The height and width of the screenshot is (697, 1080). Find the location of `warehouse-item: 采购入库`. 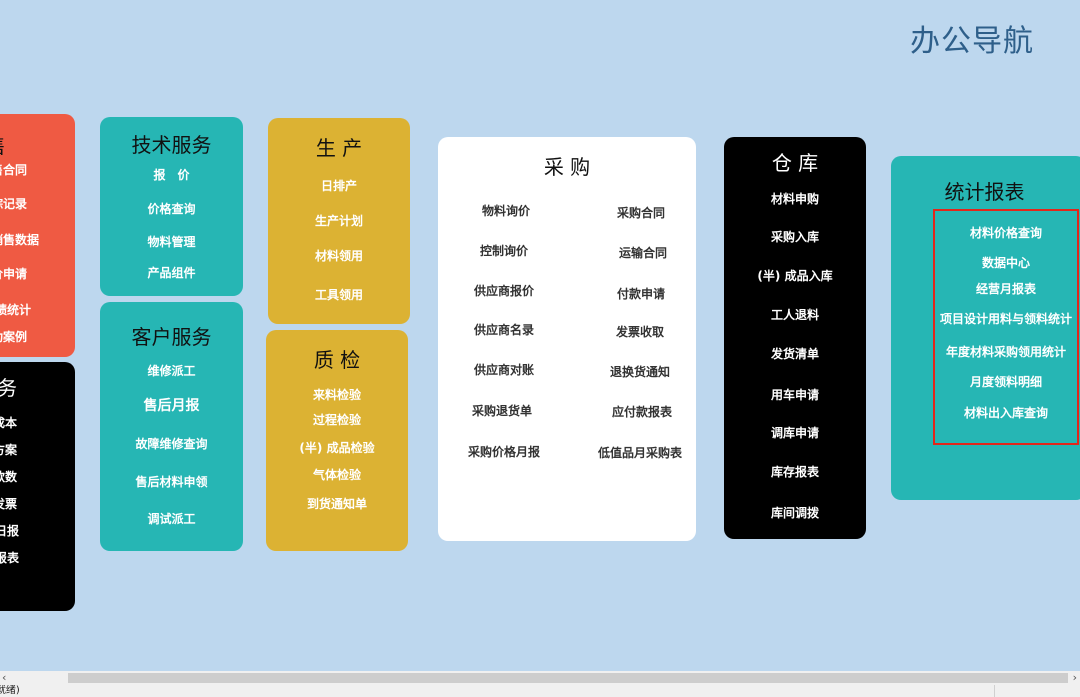

warehouse-item: 采购入库 is located at coordinates (795, 236).